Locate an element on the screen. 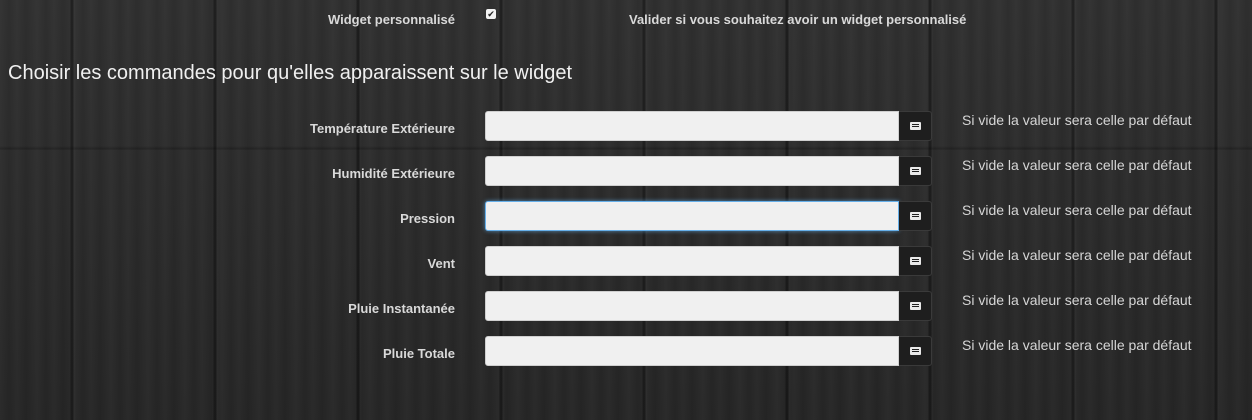 Image resolution: width=1252 pixels, height=420 pixels. pression-input is located at coordinates (692, 216).